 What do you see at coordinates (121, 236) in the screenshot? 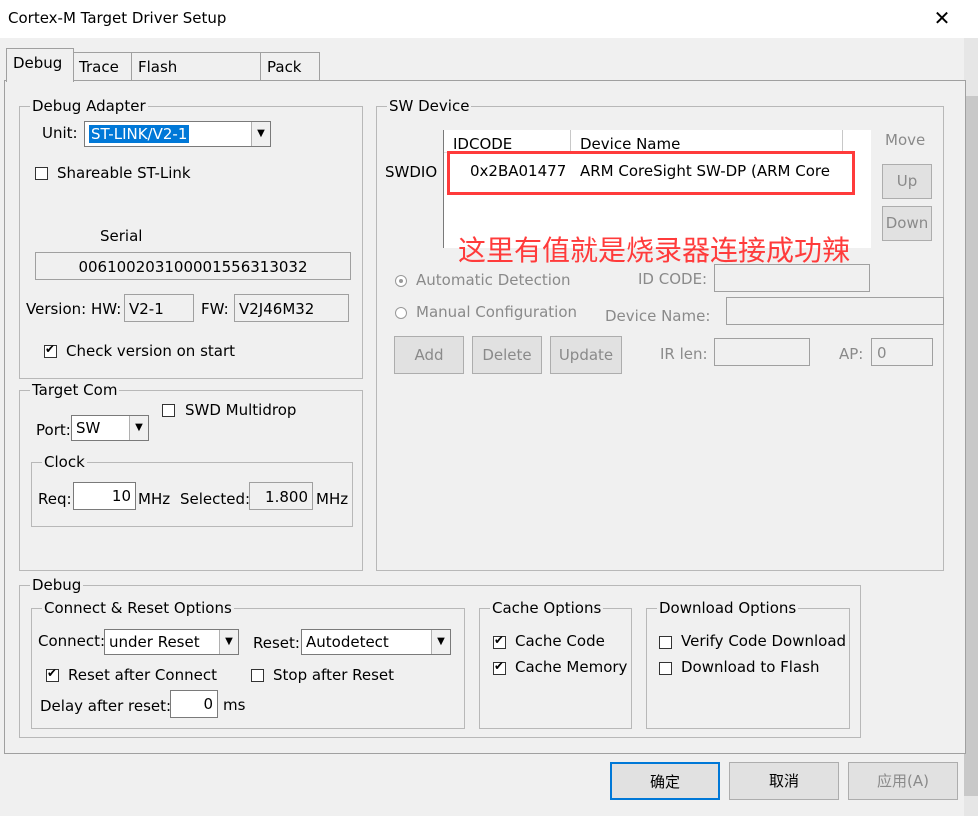
I see `serial-label: Serial` at bounding box center [121, 236].